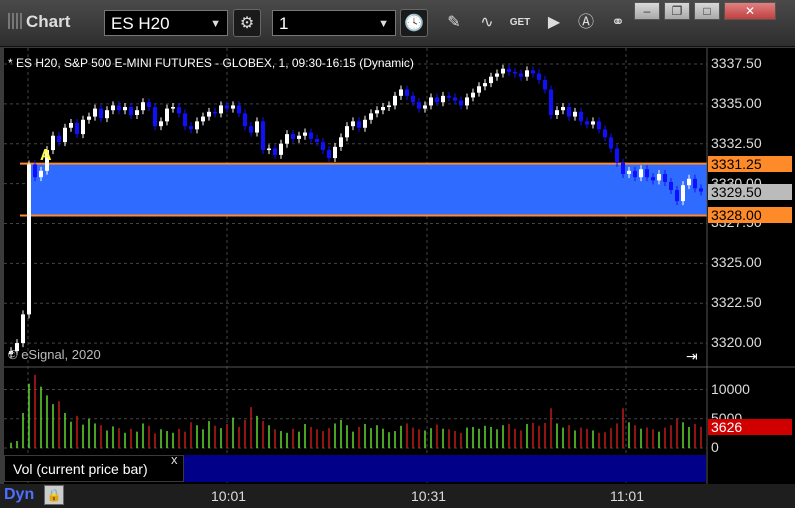 Image resolution: width=795 pixels, height=508 pixels. What do you see at coordinates (46, 155) in the screenshot?
I see `annotation-a: A` at bounding box center [46, 155].